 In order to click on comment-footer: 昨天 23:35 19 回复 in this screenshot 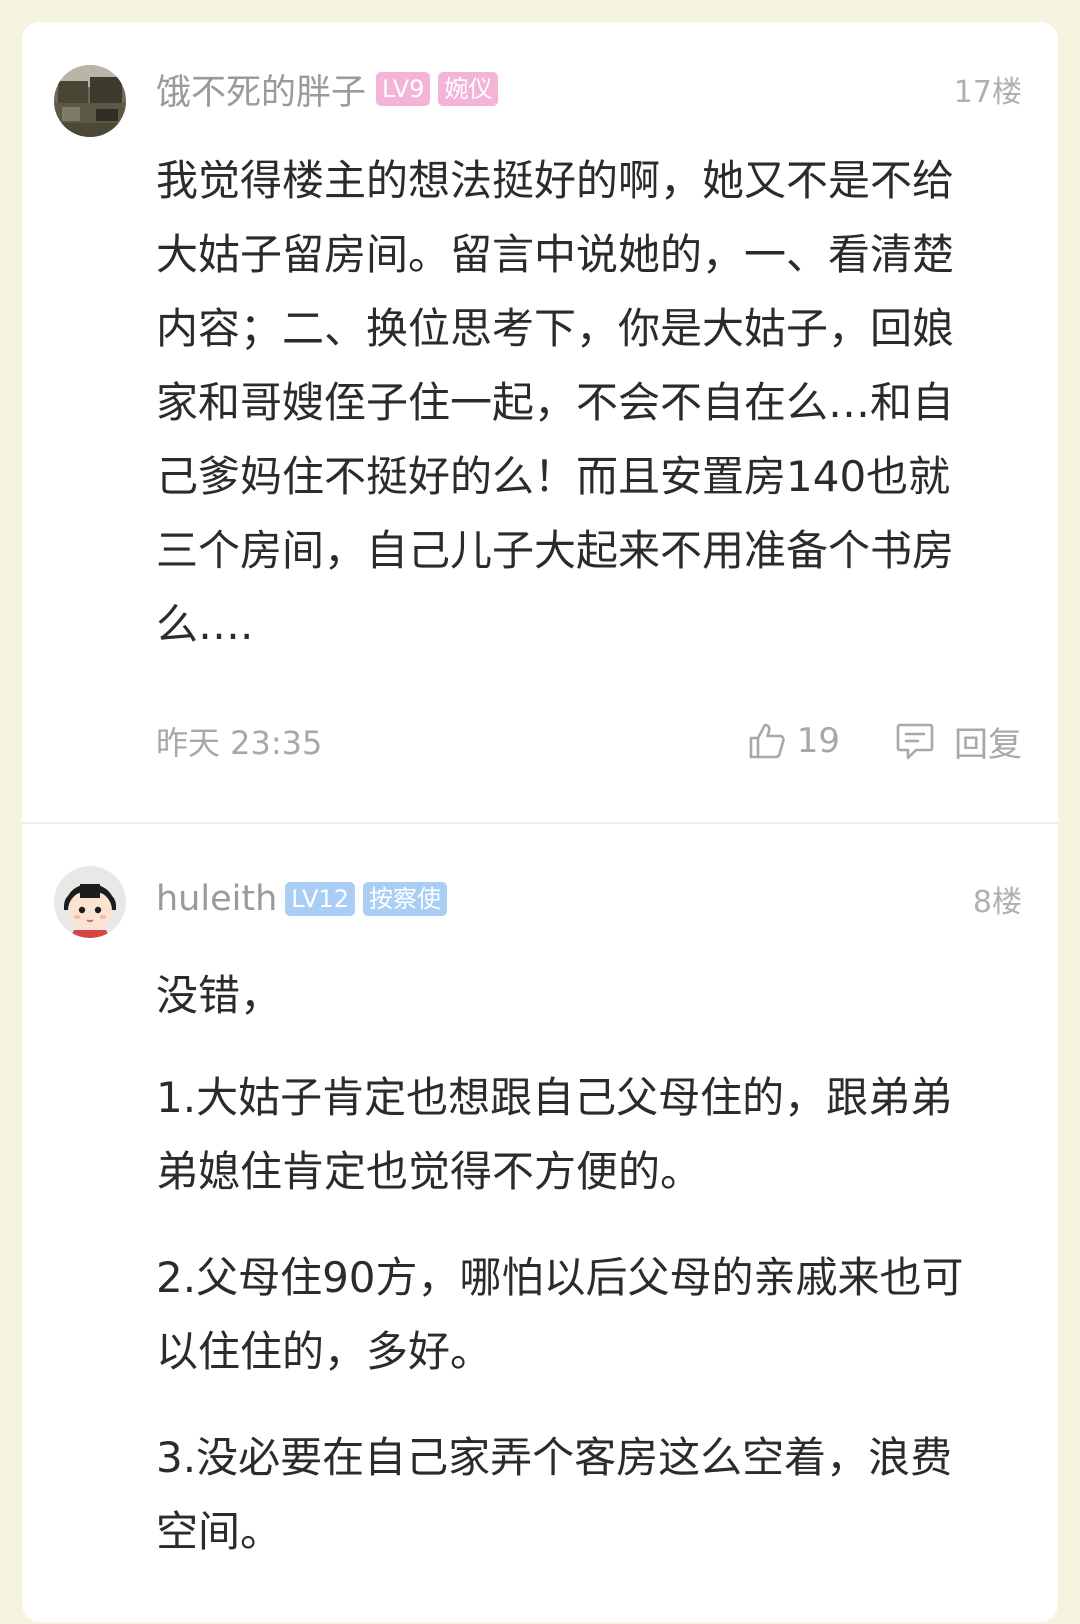, I will do `click(589, 741)`.